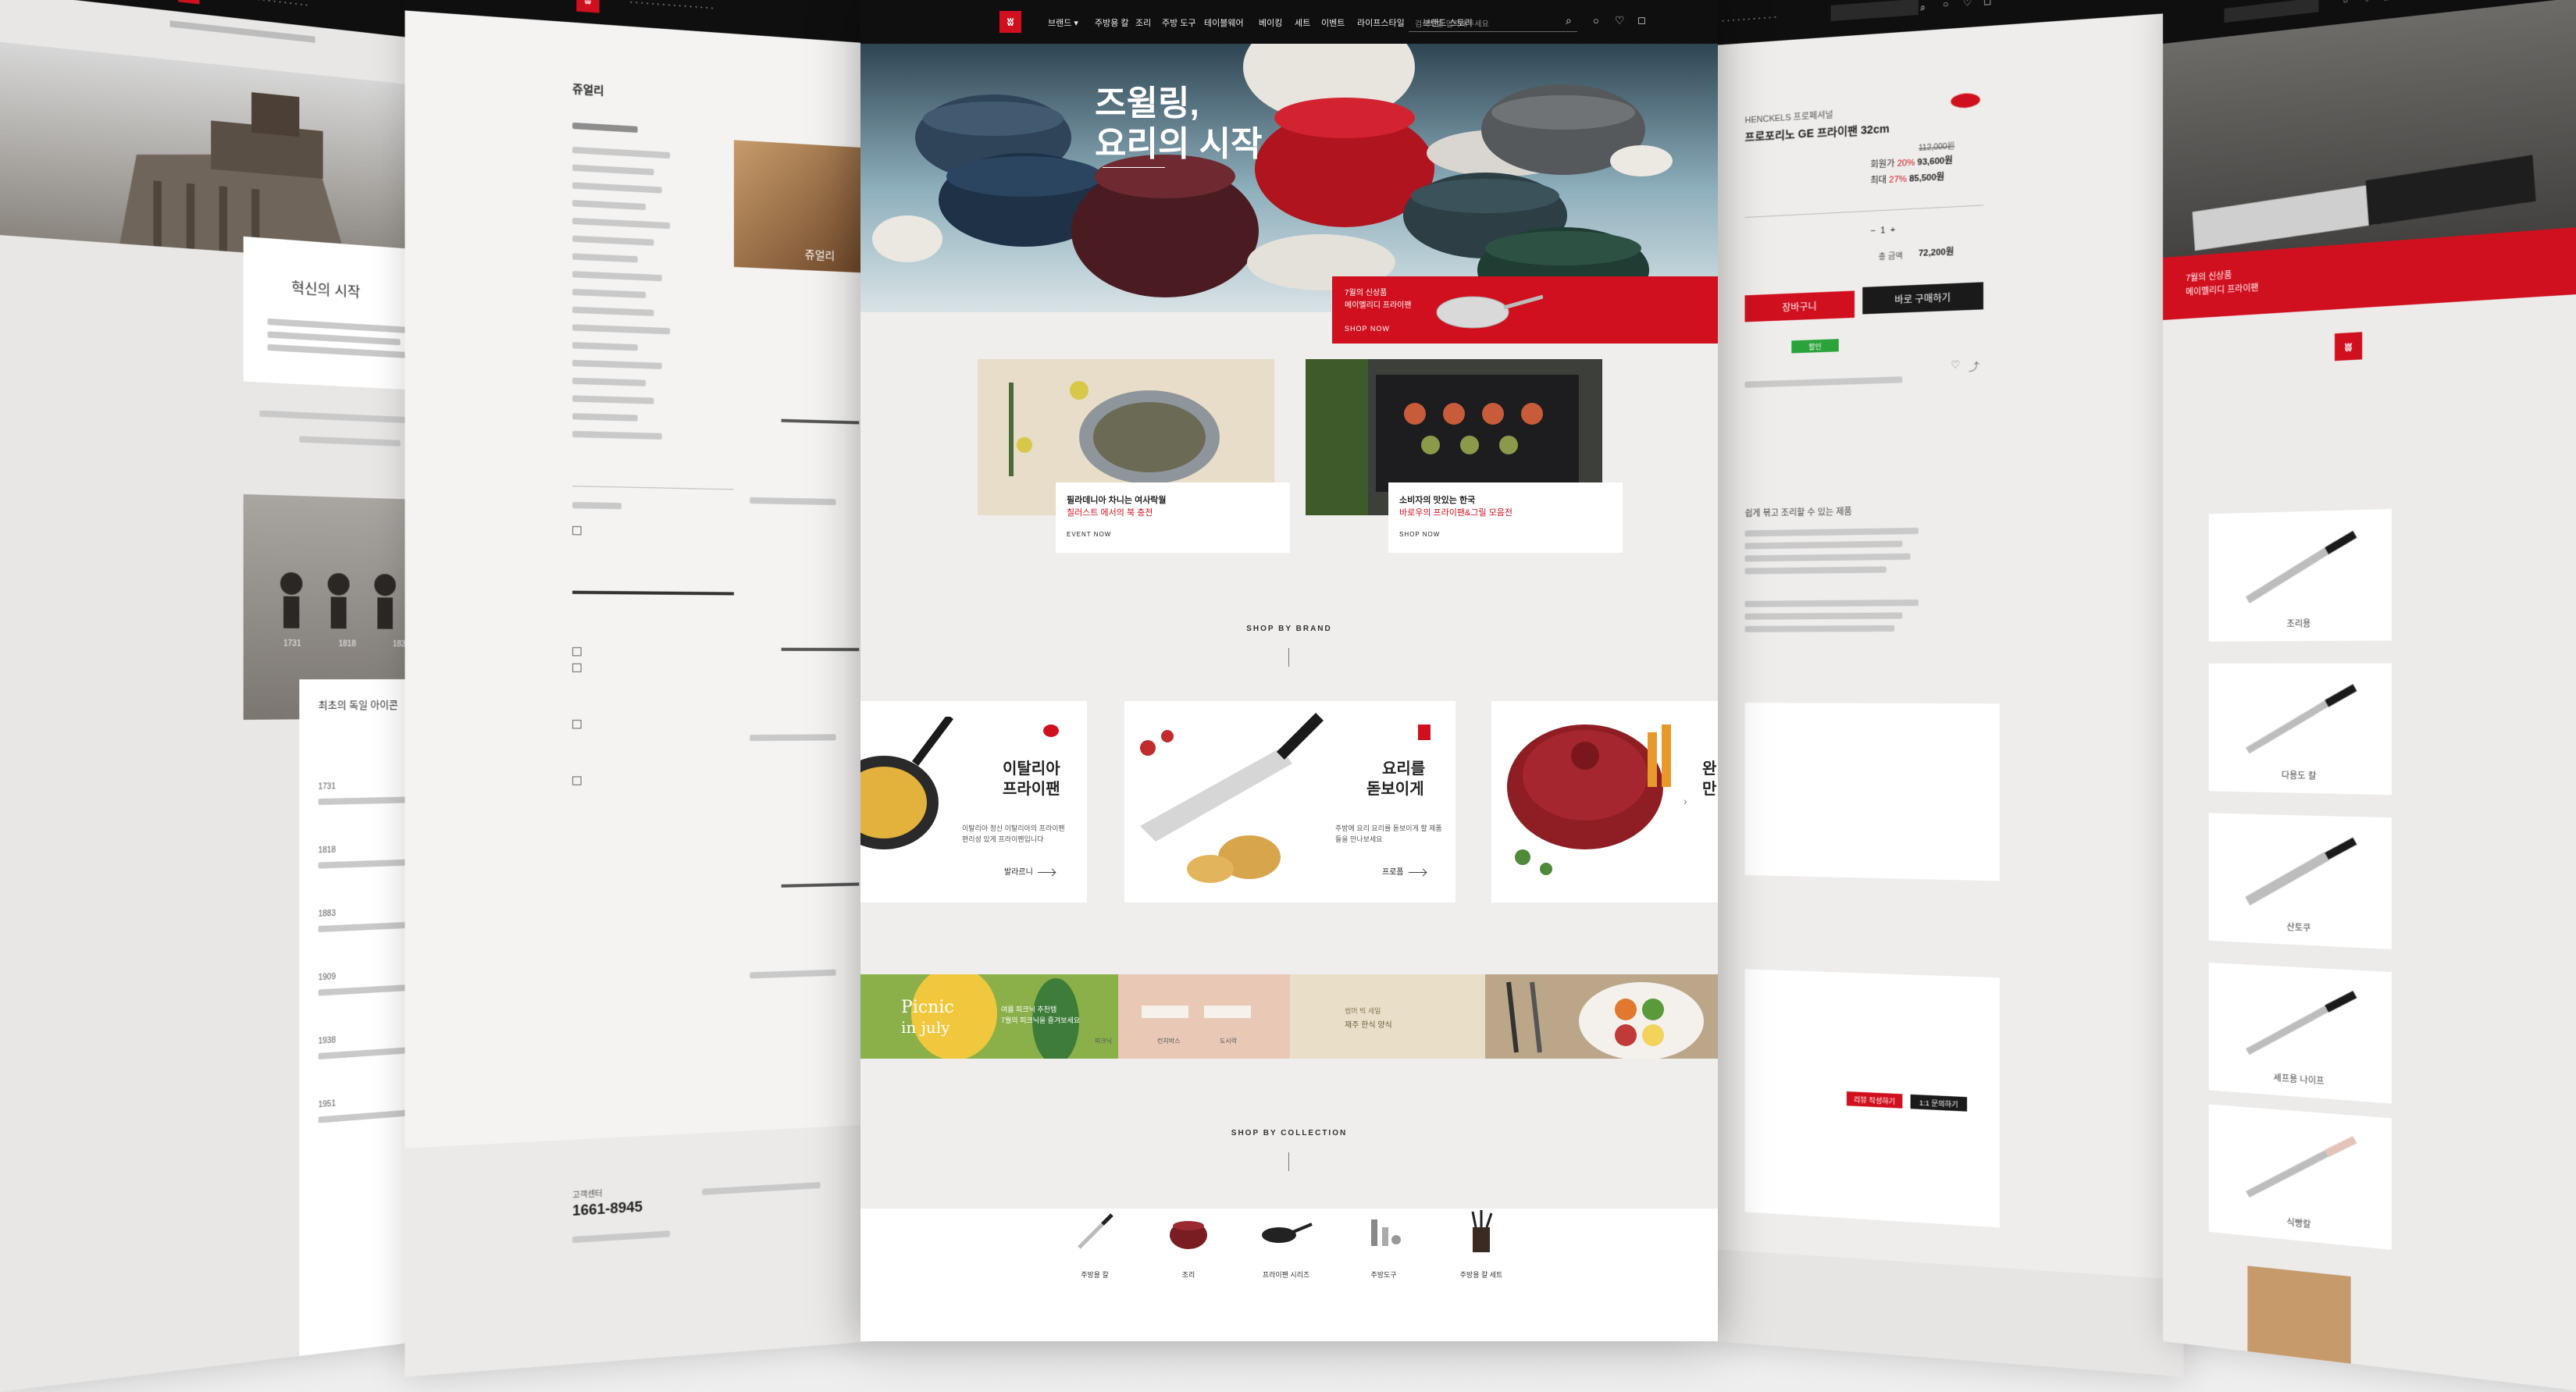 The height and width of the screenshot is (1392, 2576). Describe the element at coordinates (1939, 1103) in the screenshot. I see `inquiry-button: 1:1 문의하기` at that location.